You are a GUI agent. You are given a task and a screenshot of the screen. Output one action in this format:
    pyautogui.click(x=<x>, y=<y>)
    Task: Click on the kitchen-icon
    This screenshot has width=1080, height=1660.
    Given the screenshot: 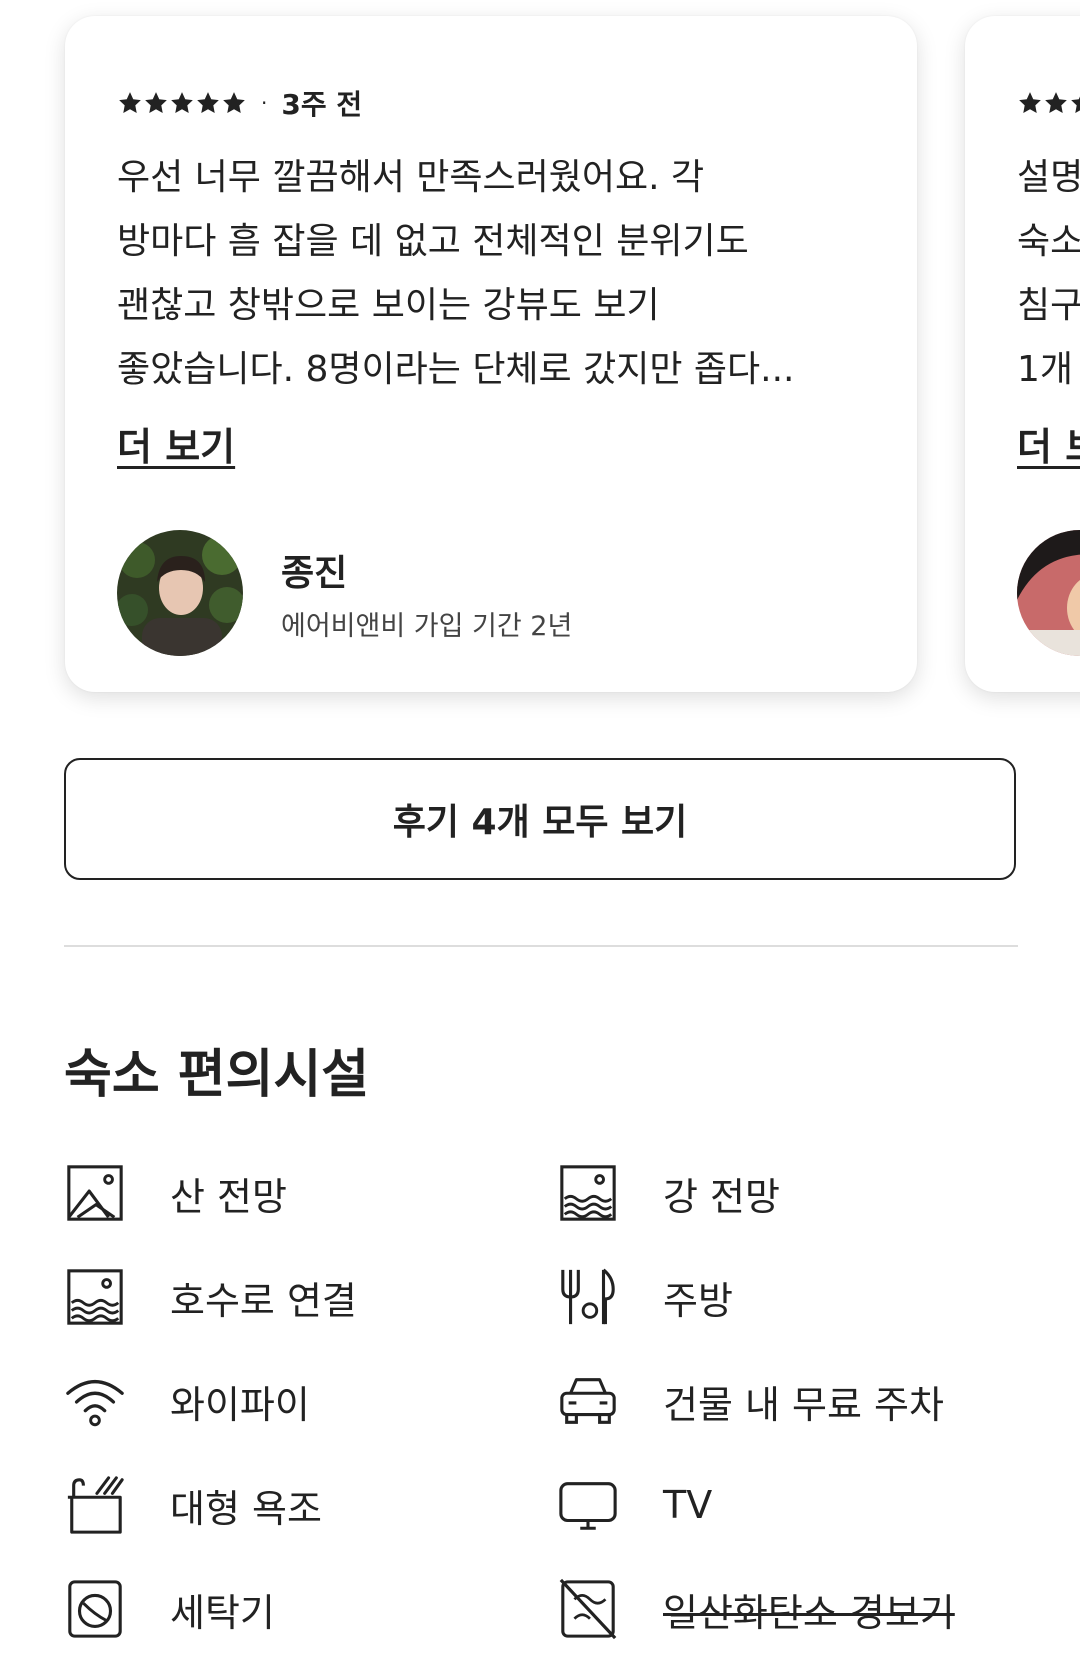 What is the action you would take?
    pyautogui.click(x=588, y=1296)
    